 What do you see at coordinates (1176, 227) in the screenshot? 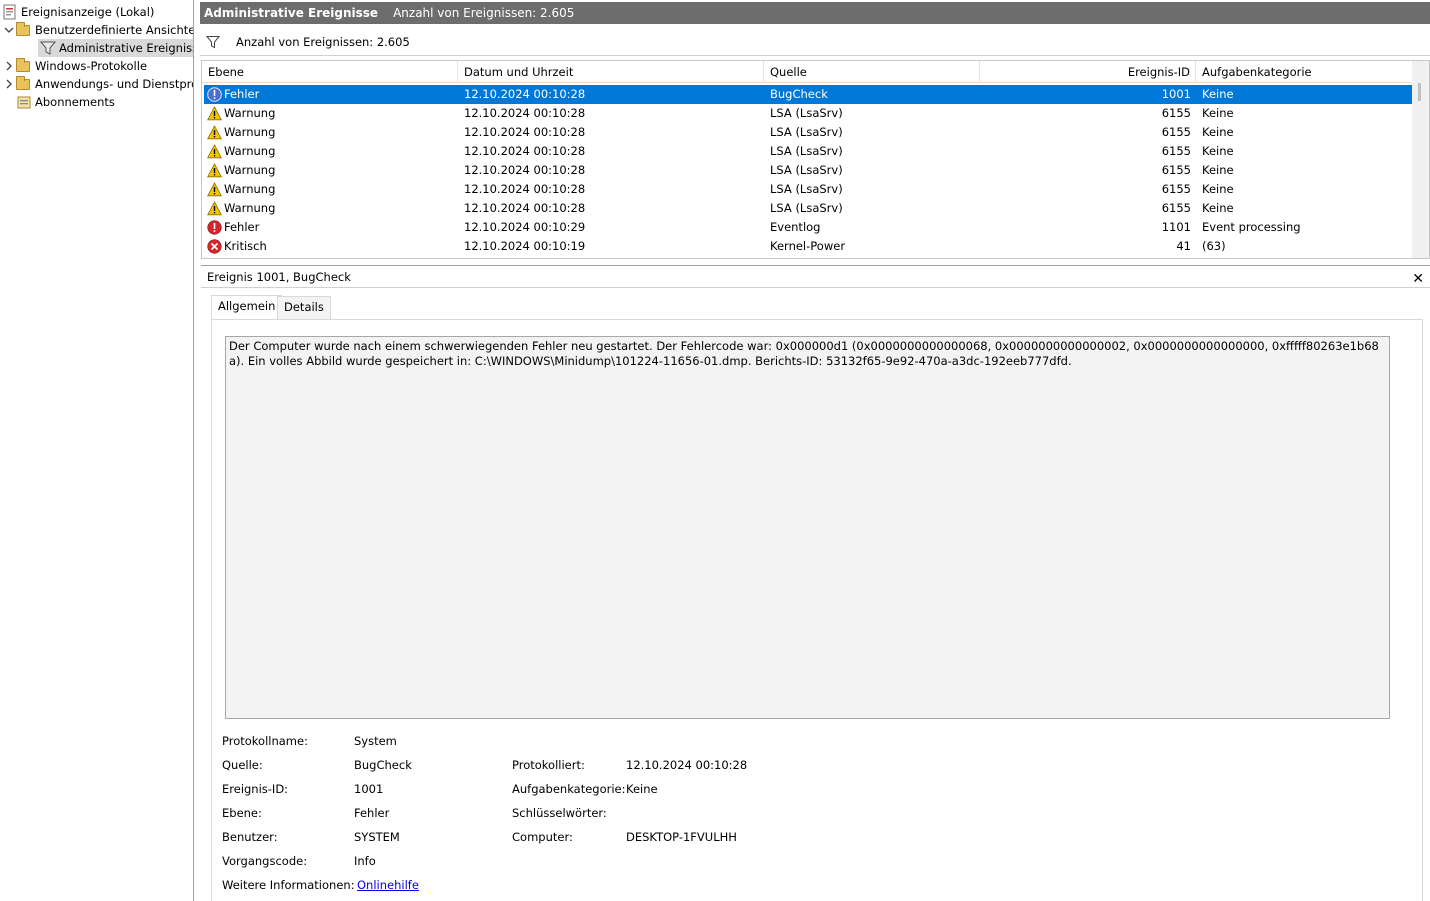
I see `cell-event-id: 1101` at bounding box center [1176, 227].